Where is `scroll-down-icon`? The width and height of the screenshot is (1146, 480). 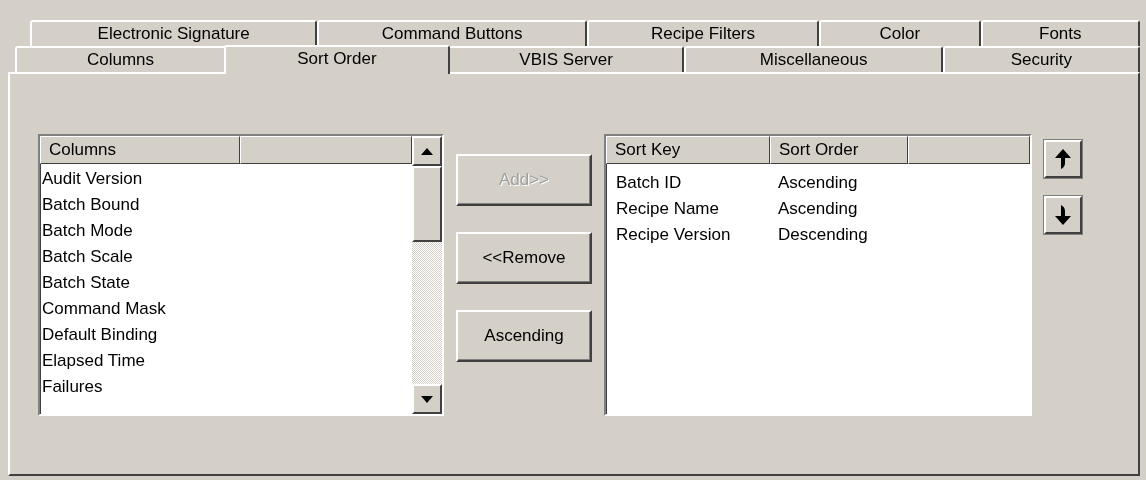
scroll-down-icon is located at coordinates (427, 399).